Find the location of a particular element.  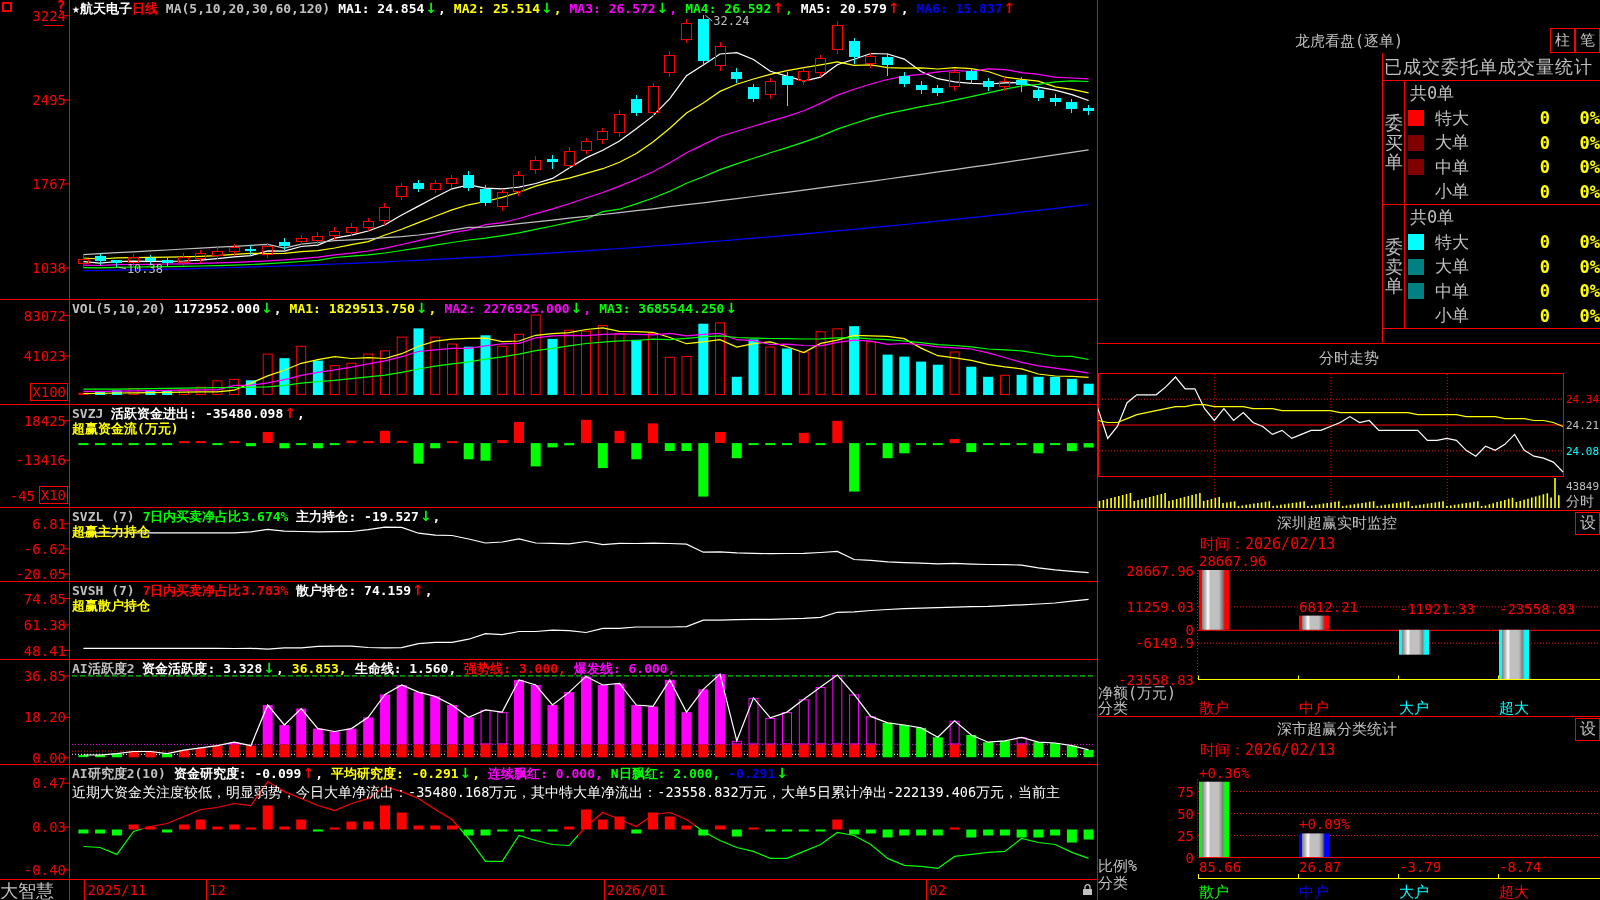

axis-caption: 分时 is located at coordinates (1580, 501).